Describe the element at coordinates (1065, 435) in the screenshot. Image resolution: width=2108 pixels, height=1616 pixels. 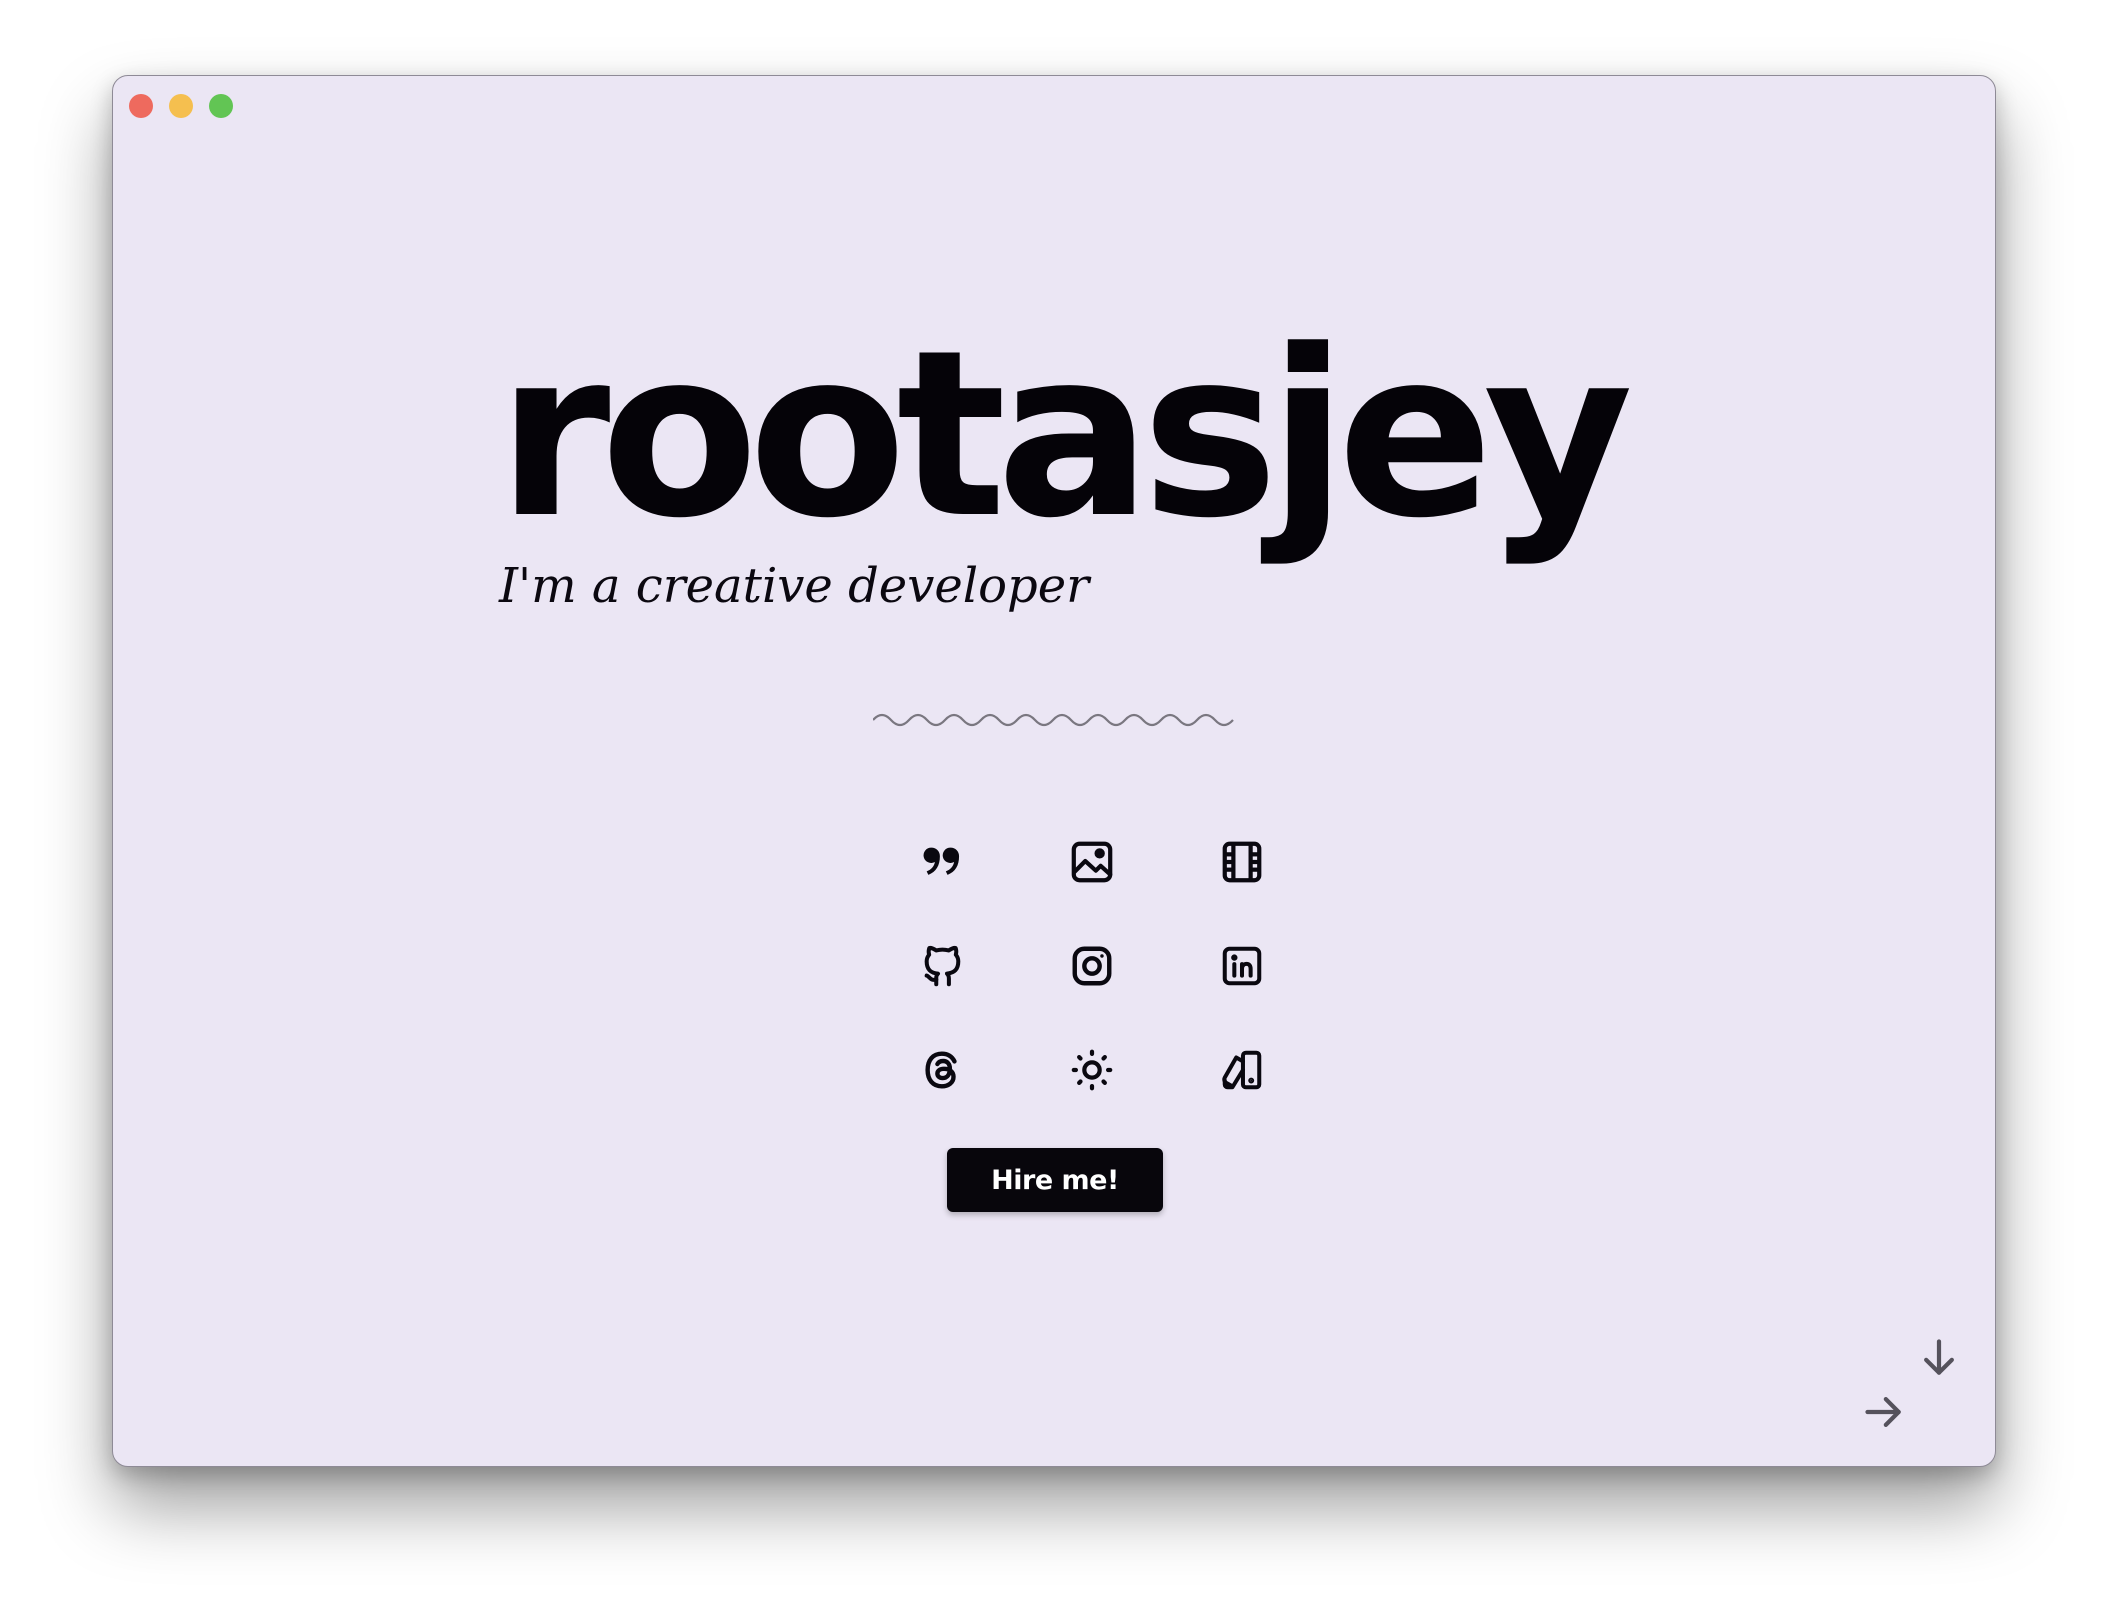
I see `site-title: rootasjey` at that location.